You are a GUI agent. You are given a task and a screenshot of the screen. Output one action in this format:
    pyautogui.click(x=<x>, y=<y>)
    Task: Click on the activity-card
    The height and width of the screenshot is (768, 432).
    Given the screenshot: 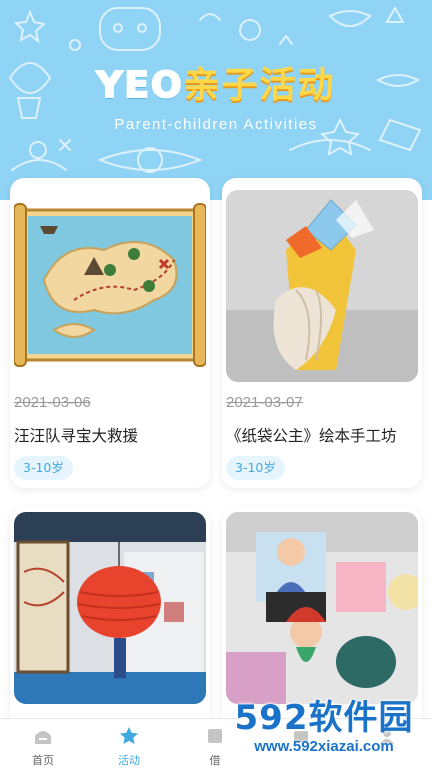 What is the action you would take?
    pyautogui.click(x=110, y=618)
    